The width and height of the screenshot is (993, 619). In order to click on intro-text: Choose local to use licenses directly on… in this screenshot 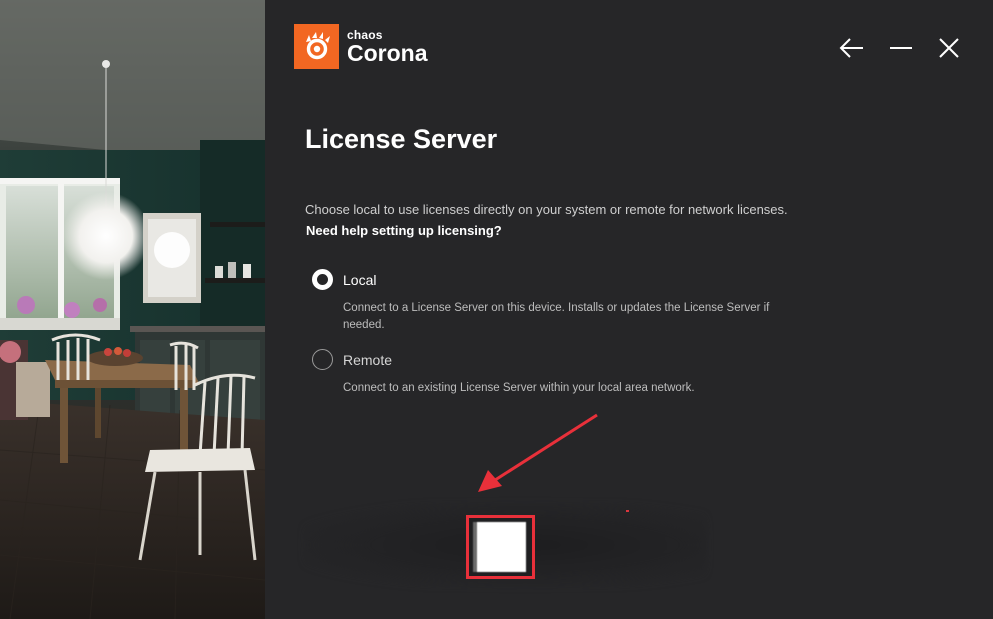, I will do `click(546, 209)`.